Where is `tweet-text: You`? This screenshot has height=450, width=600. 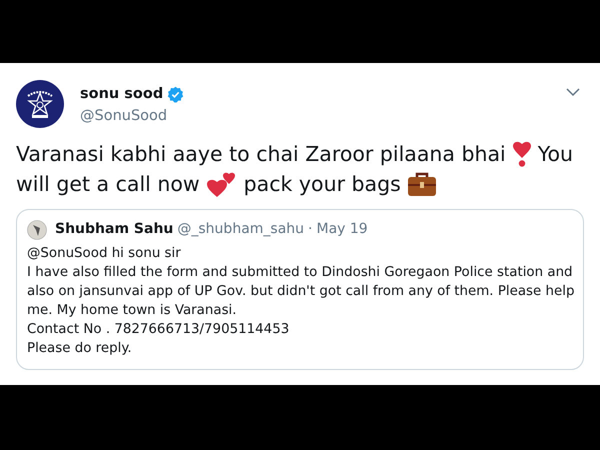 tweet-text: You is located at coordinates (556, 154).